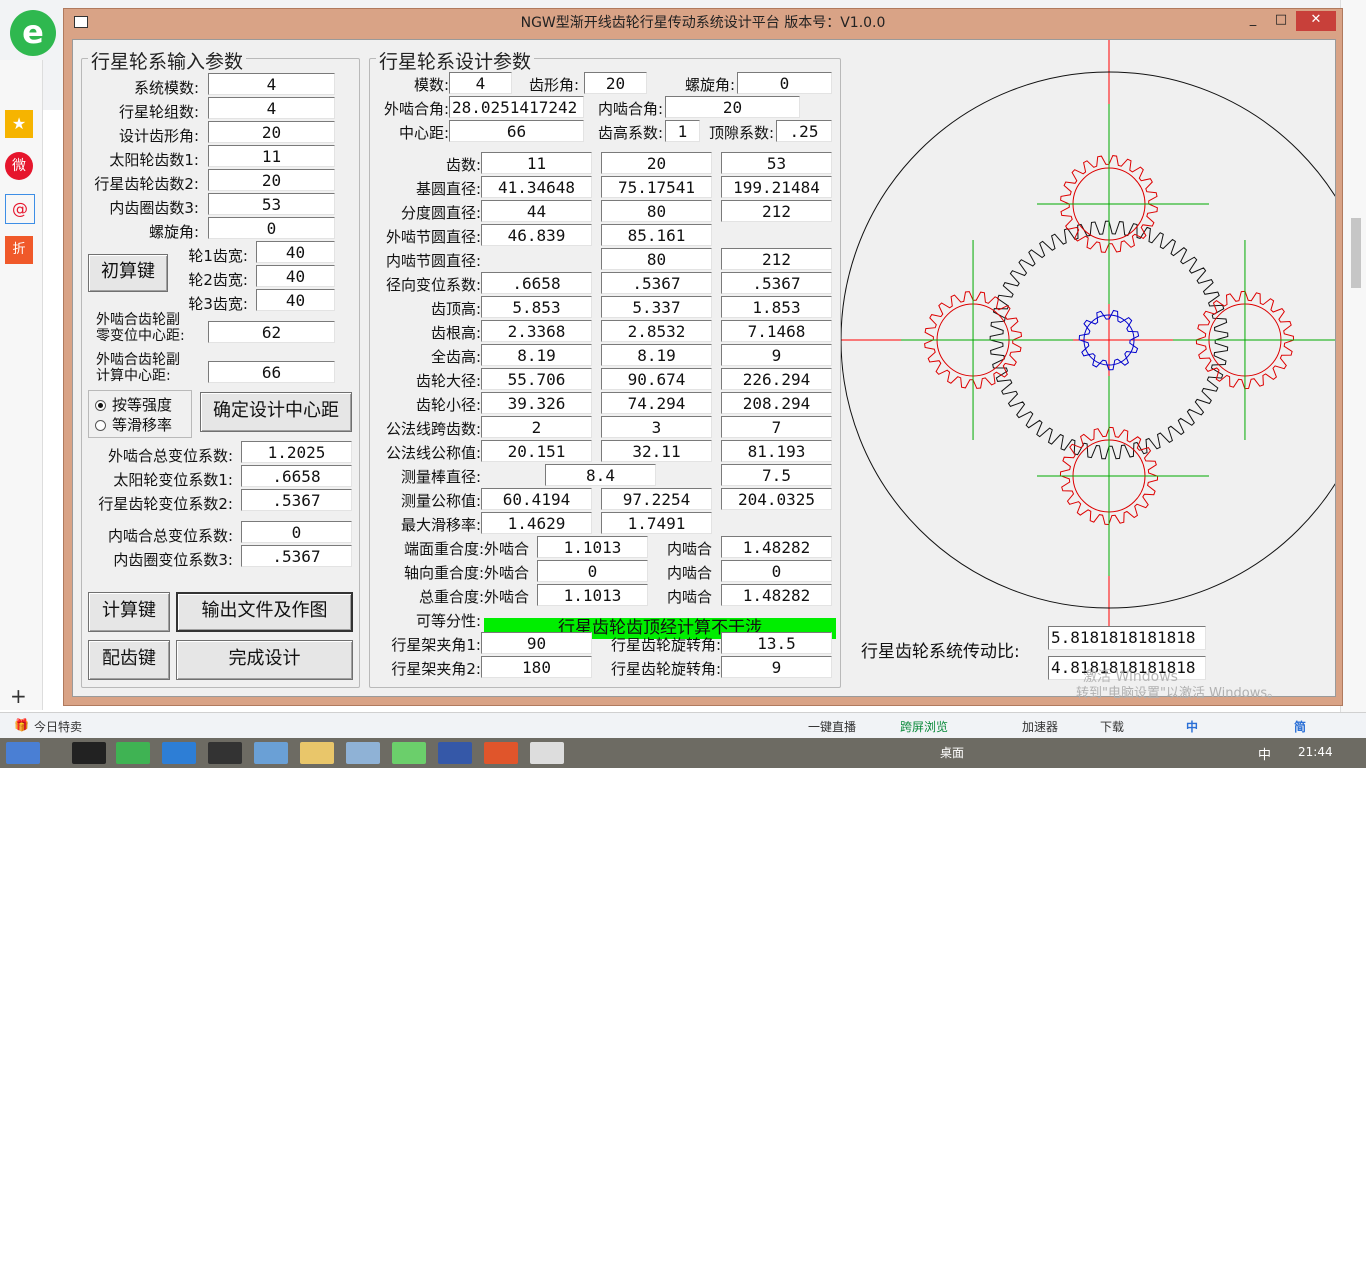  I want to click on app-window-task-icon, so click(547, 753).